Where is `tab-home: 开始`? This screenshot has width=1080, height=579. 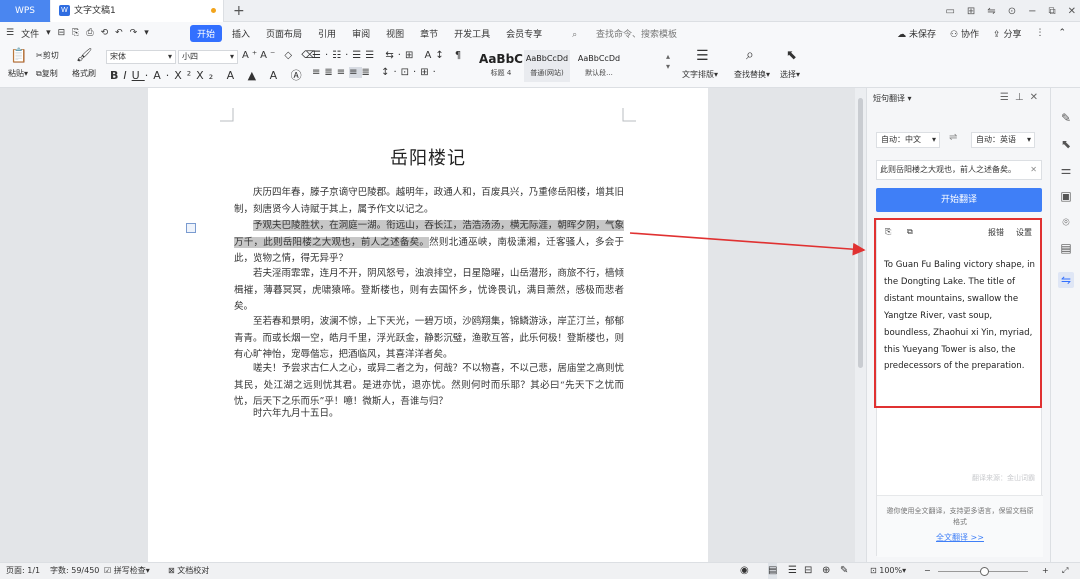
tab-home: 开始 is located at coordinates (206, 33).